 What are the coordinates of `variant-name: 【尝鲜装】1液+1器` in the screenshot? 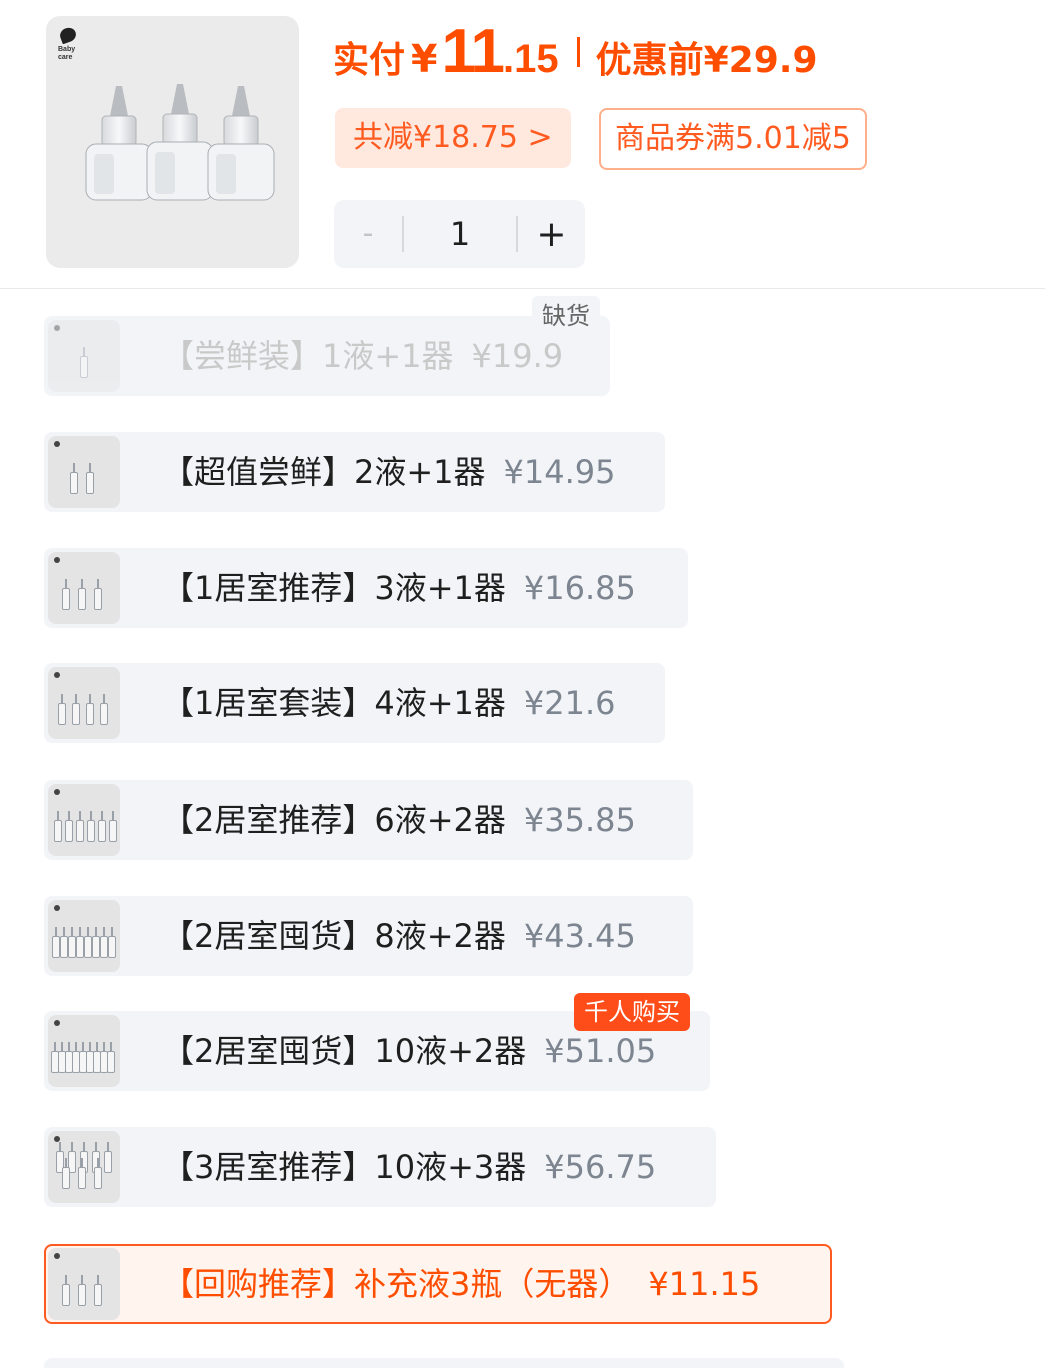 It's located at (308, 356).